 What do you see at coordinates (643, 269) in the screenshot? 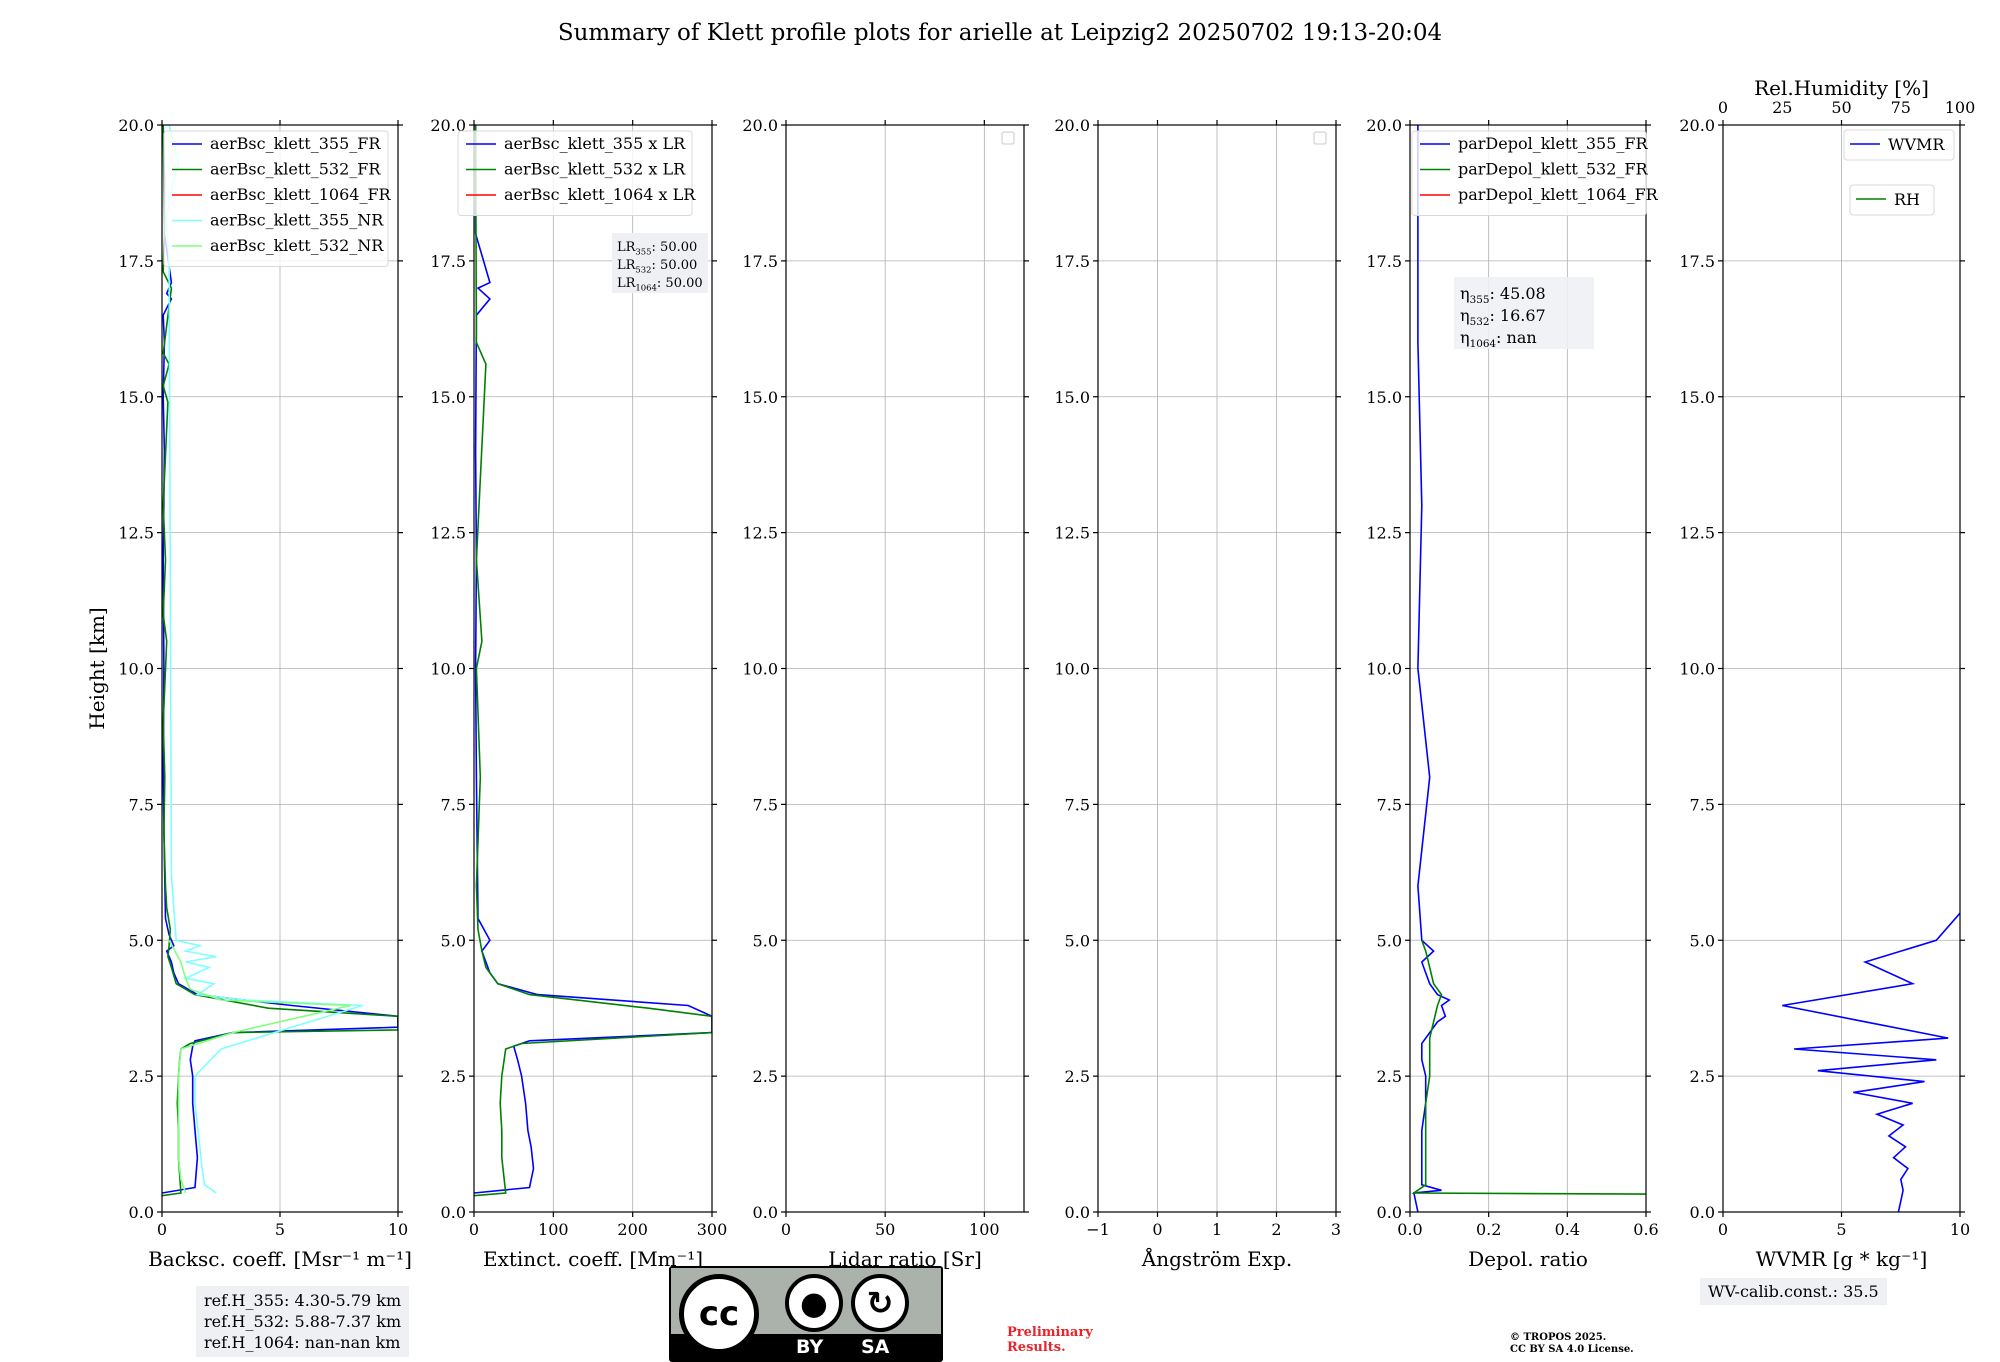
I see `annotation-part: 532` at bounding box center [643, 269].